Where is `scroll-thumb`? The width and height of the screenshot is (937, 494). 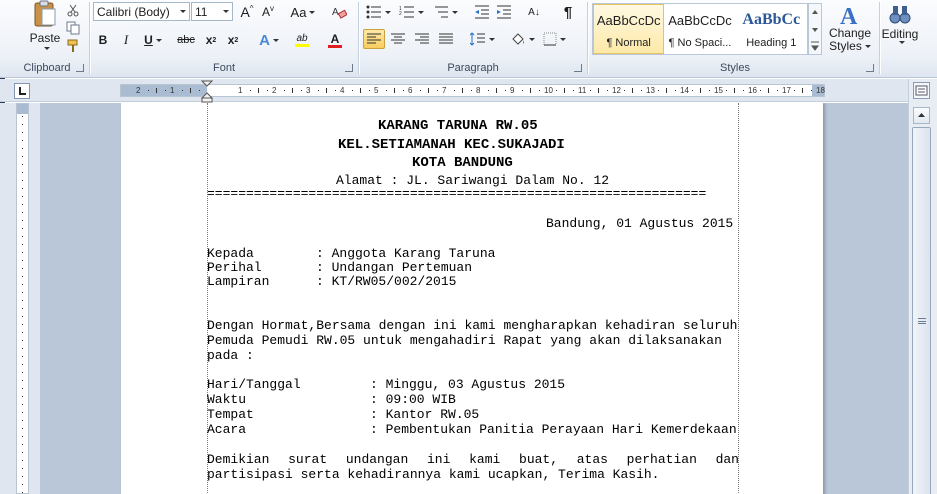
scroll-thumb is located at coordinates (921, 310).